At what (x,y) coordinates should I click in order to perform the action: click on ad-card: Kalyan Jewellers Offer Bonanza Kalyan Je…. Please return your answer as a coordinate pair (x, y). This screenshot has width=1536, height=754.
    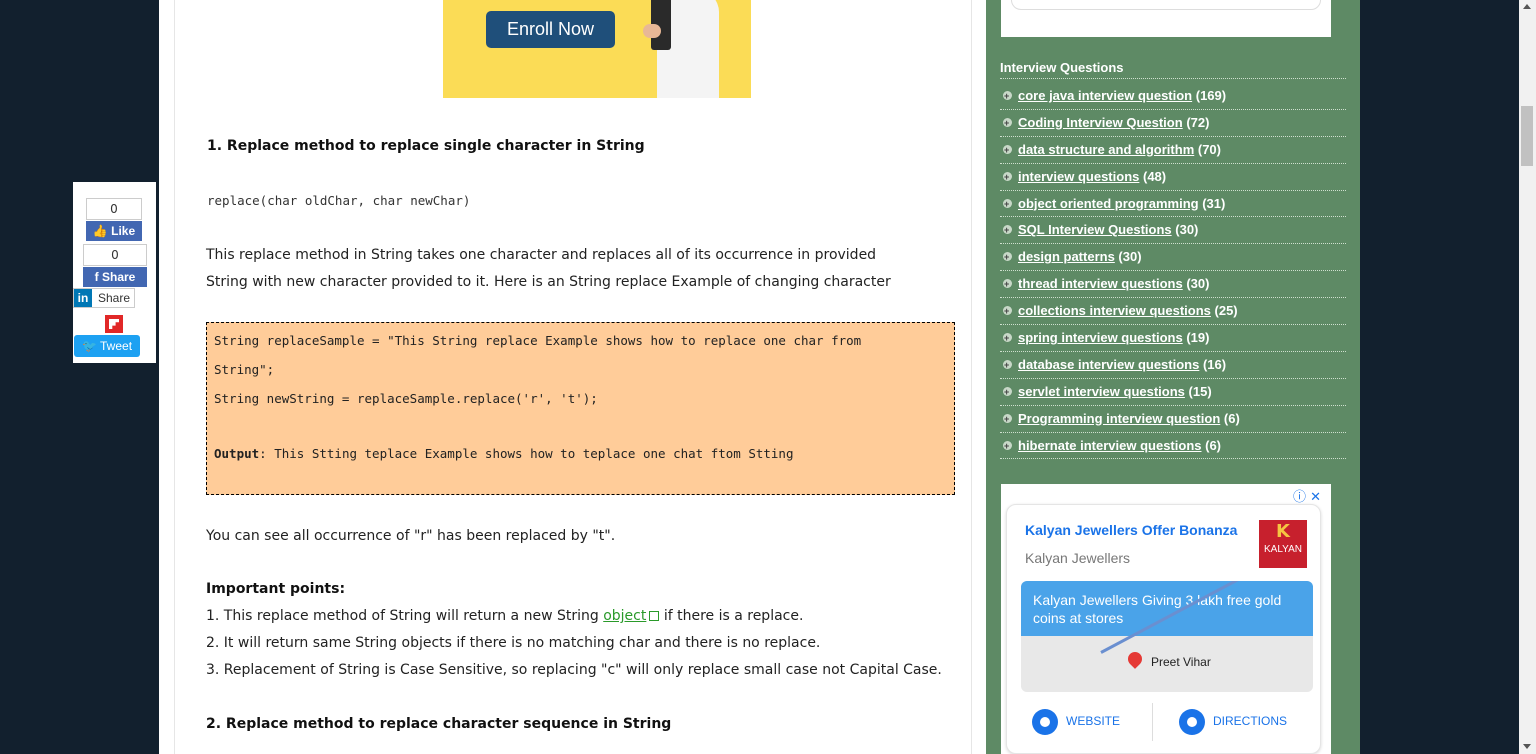
    Looking at the image, I should click on (1163, 629).